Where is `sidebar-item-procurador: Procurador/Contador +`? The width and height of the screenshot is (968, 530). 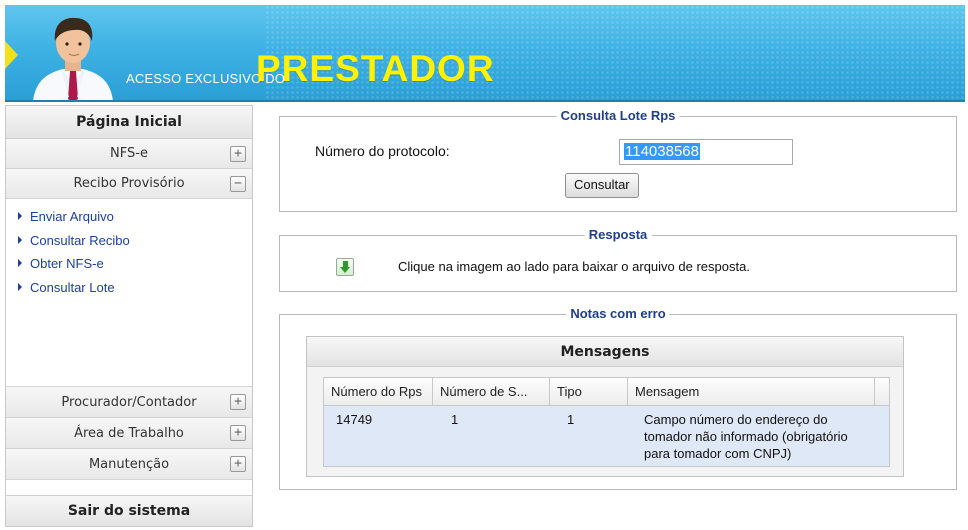 sidebar-item-procurador: Procurador/Contador + is located at coordinates (129, 402).